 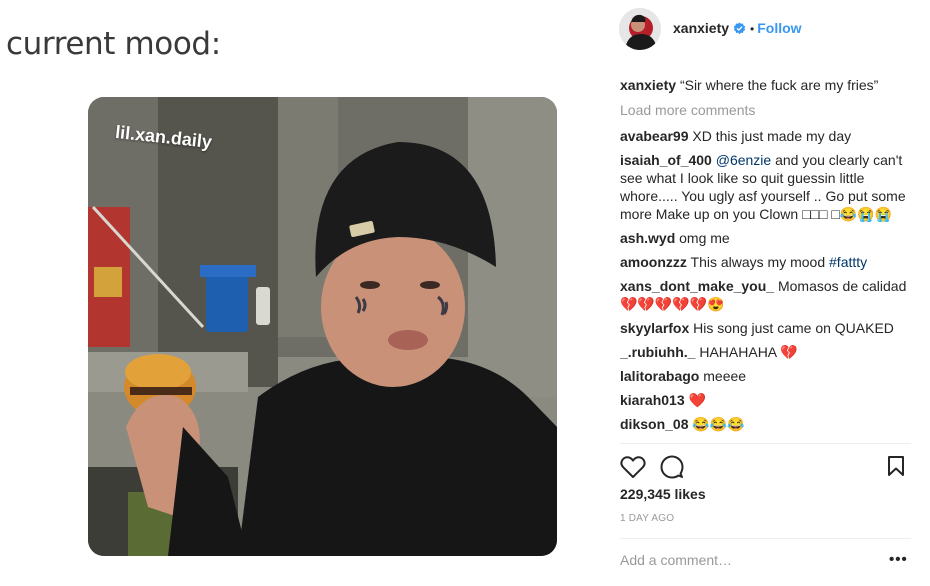 I want to click on comment-item: lalitorabago meeee, so click(x=765, y=376).